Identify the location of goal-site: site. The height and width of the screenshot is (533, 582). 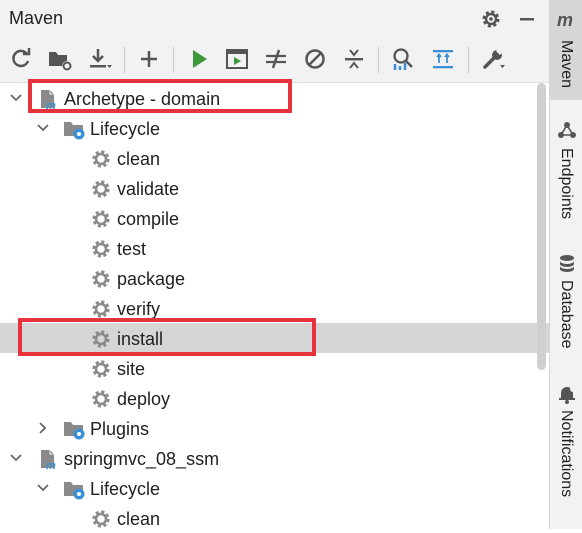
(274, 368).